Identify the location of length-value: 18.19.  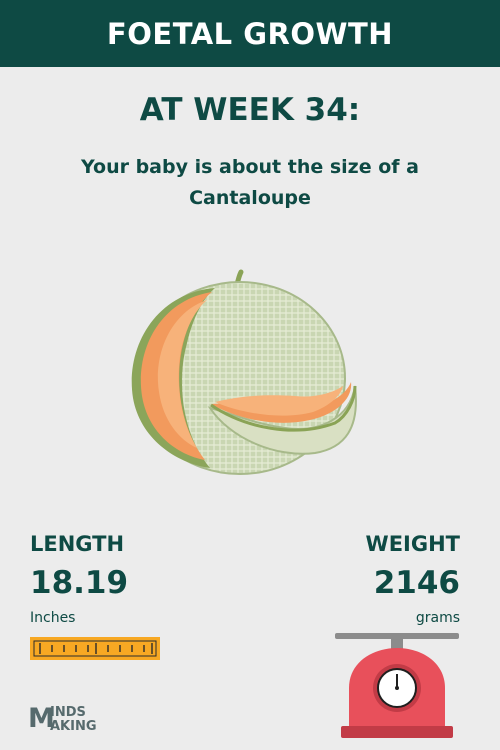
(79, 583).